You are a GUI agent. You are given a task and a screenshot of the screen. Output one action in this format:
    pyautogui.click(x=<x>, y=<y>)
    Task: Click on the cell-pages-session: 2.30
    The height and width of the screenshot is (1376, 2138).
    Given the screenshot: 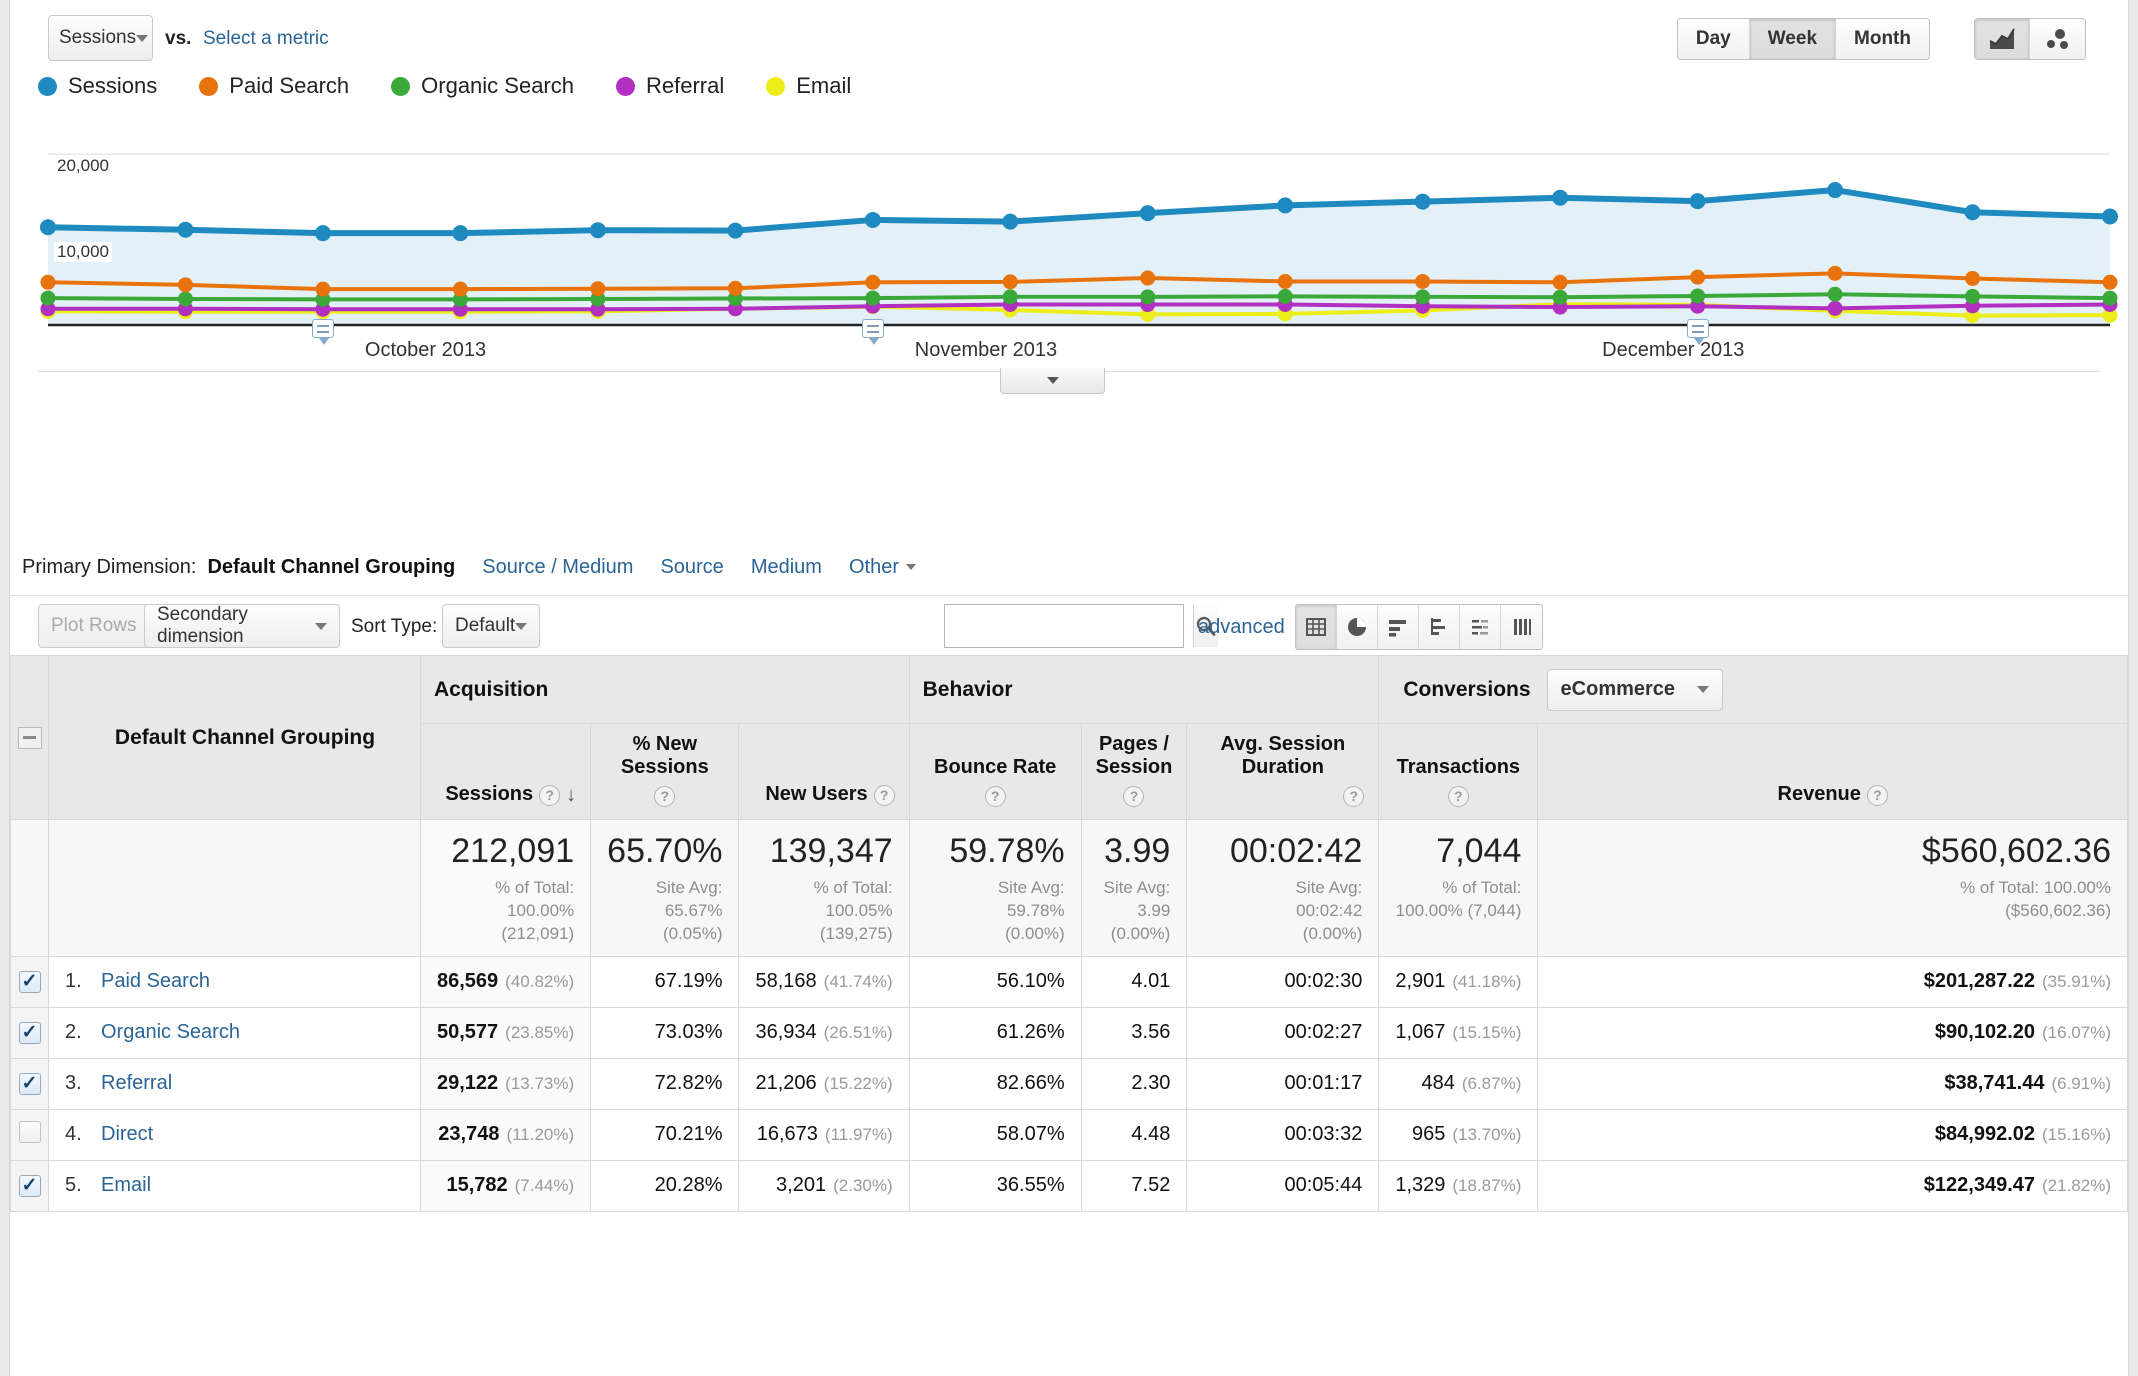 What is the action you would take?
    pyautogui.click(x=1134, y=1083)
    